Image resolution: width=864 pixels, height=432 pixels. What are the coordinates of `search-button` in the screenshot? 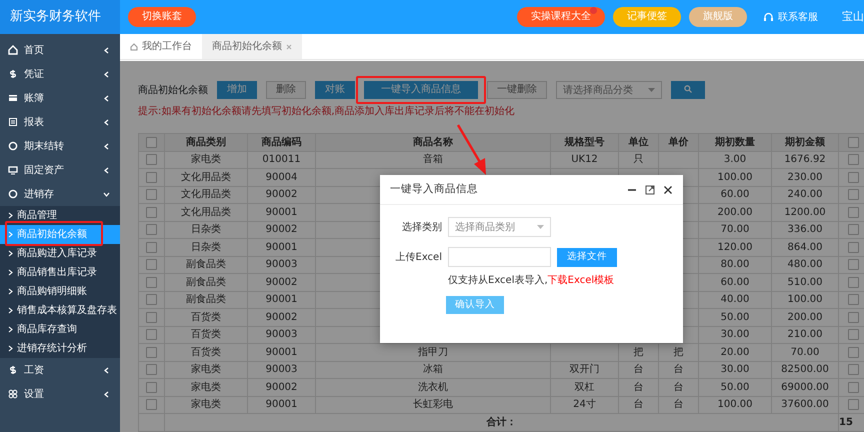 It's located at (688, 90).